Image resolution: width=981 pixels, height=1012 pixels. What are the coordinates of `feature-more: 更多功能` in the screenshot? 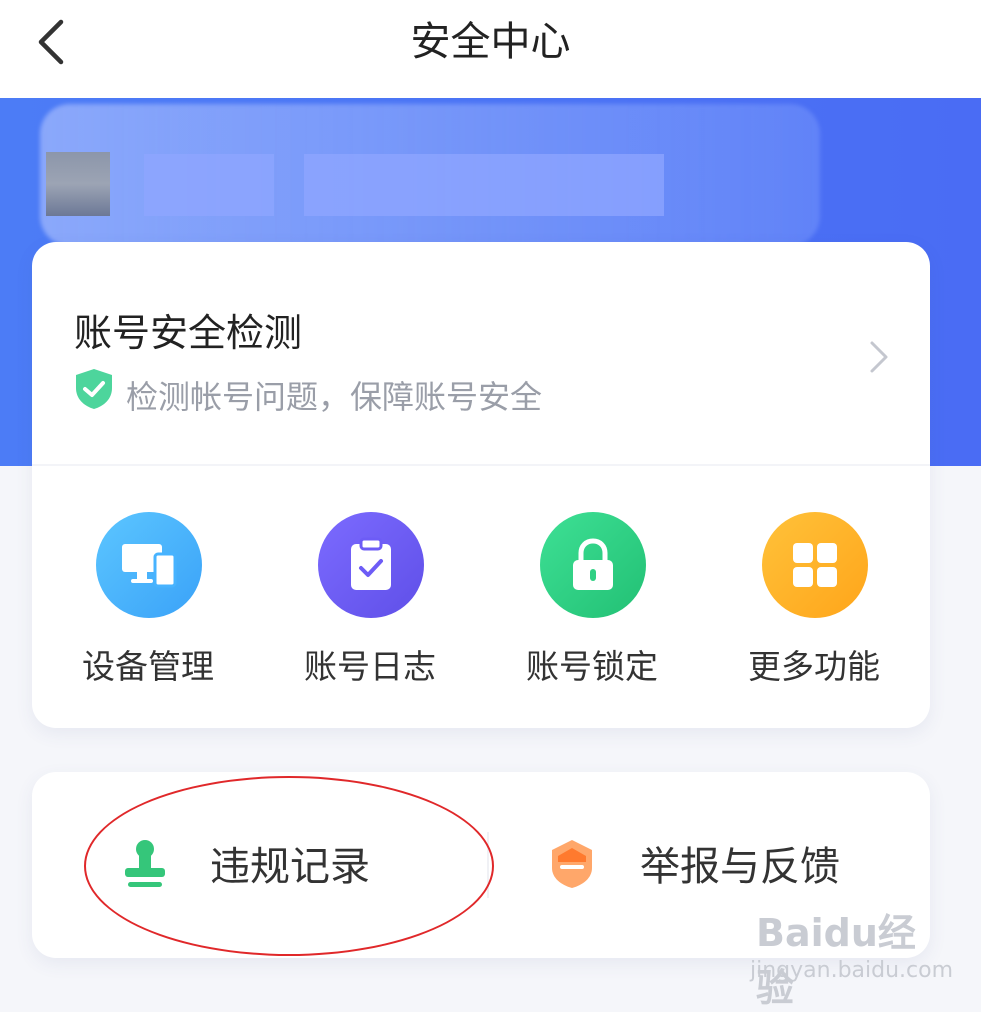 It's located at (814, 607).